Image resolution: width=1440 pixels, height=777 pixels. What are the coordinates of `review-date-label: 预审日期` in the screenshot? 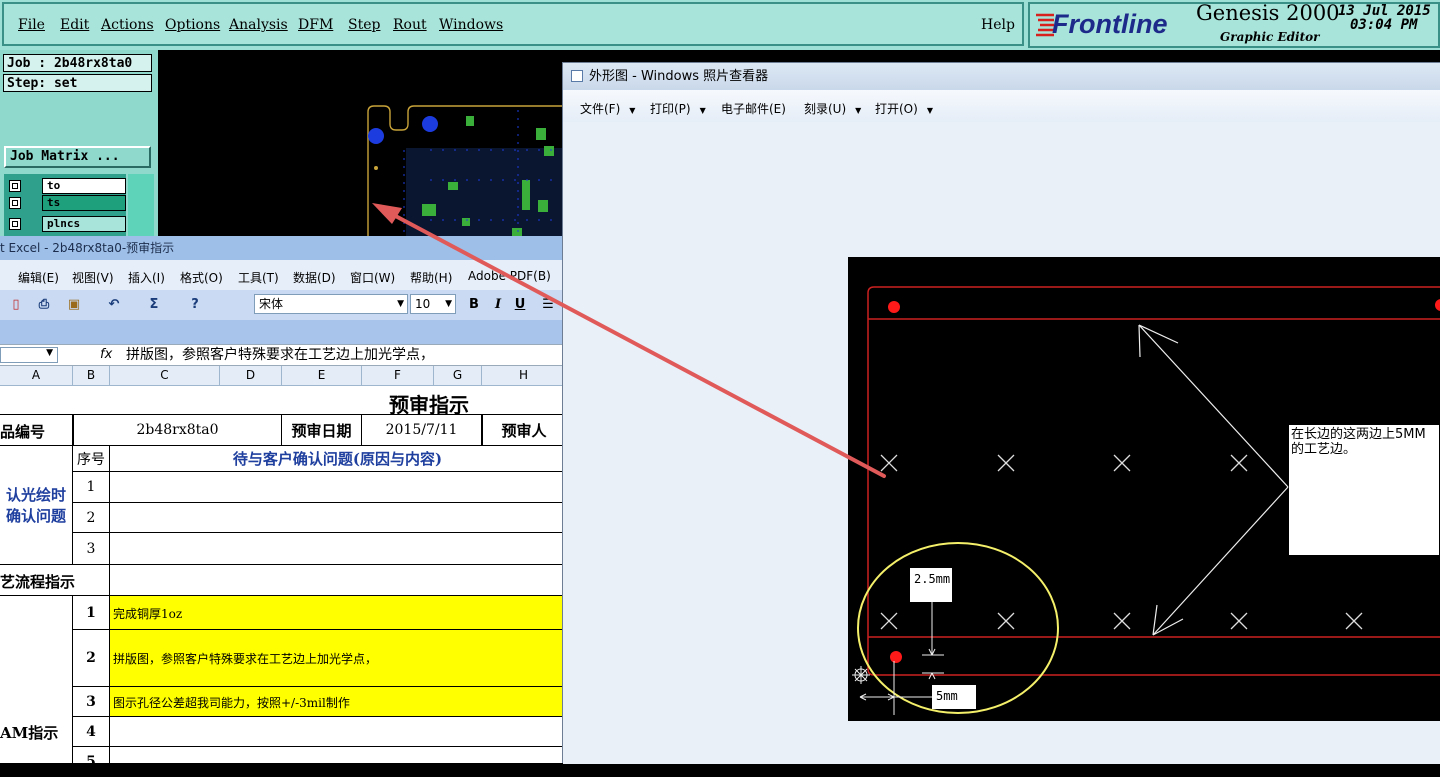 It's located at (322, 430).